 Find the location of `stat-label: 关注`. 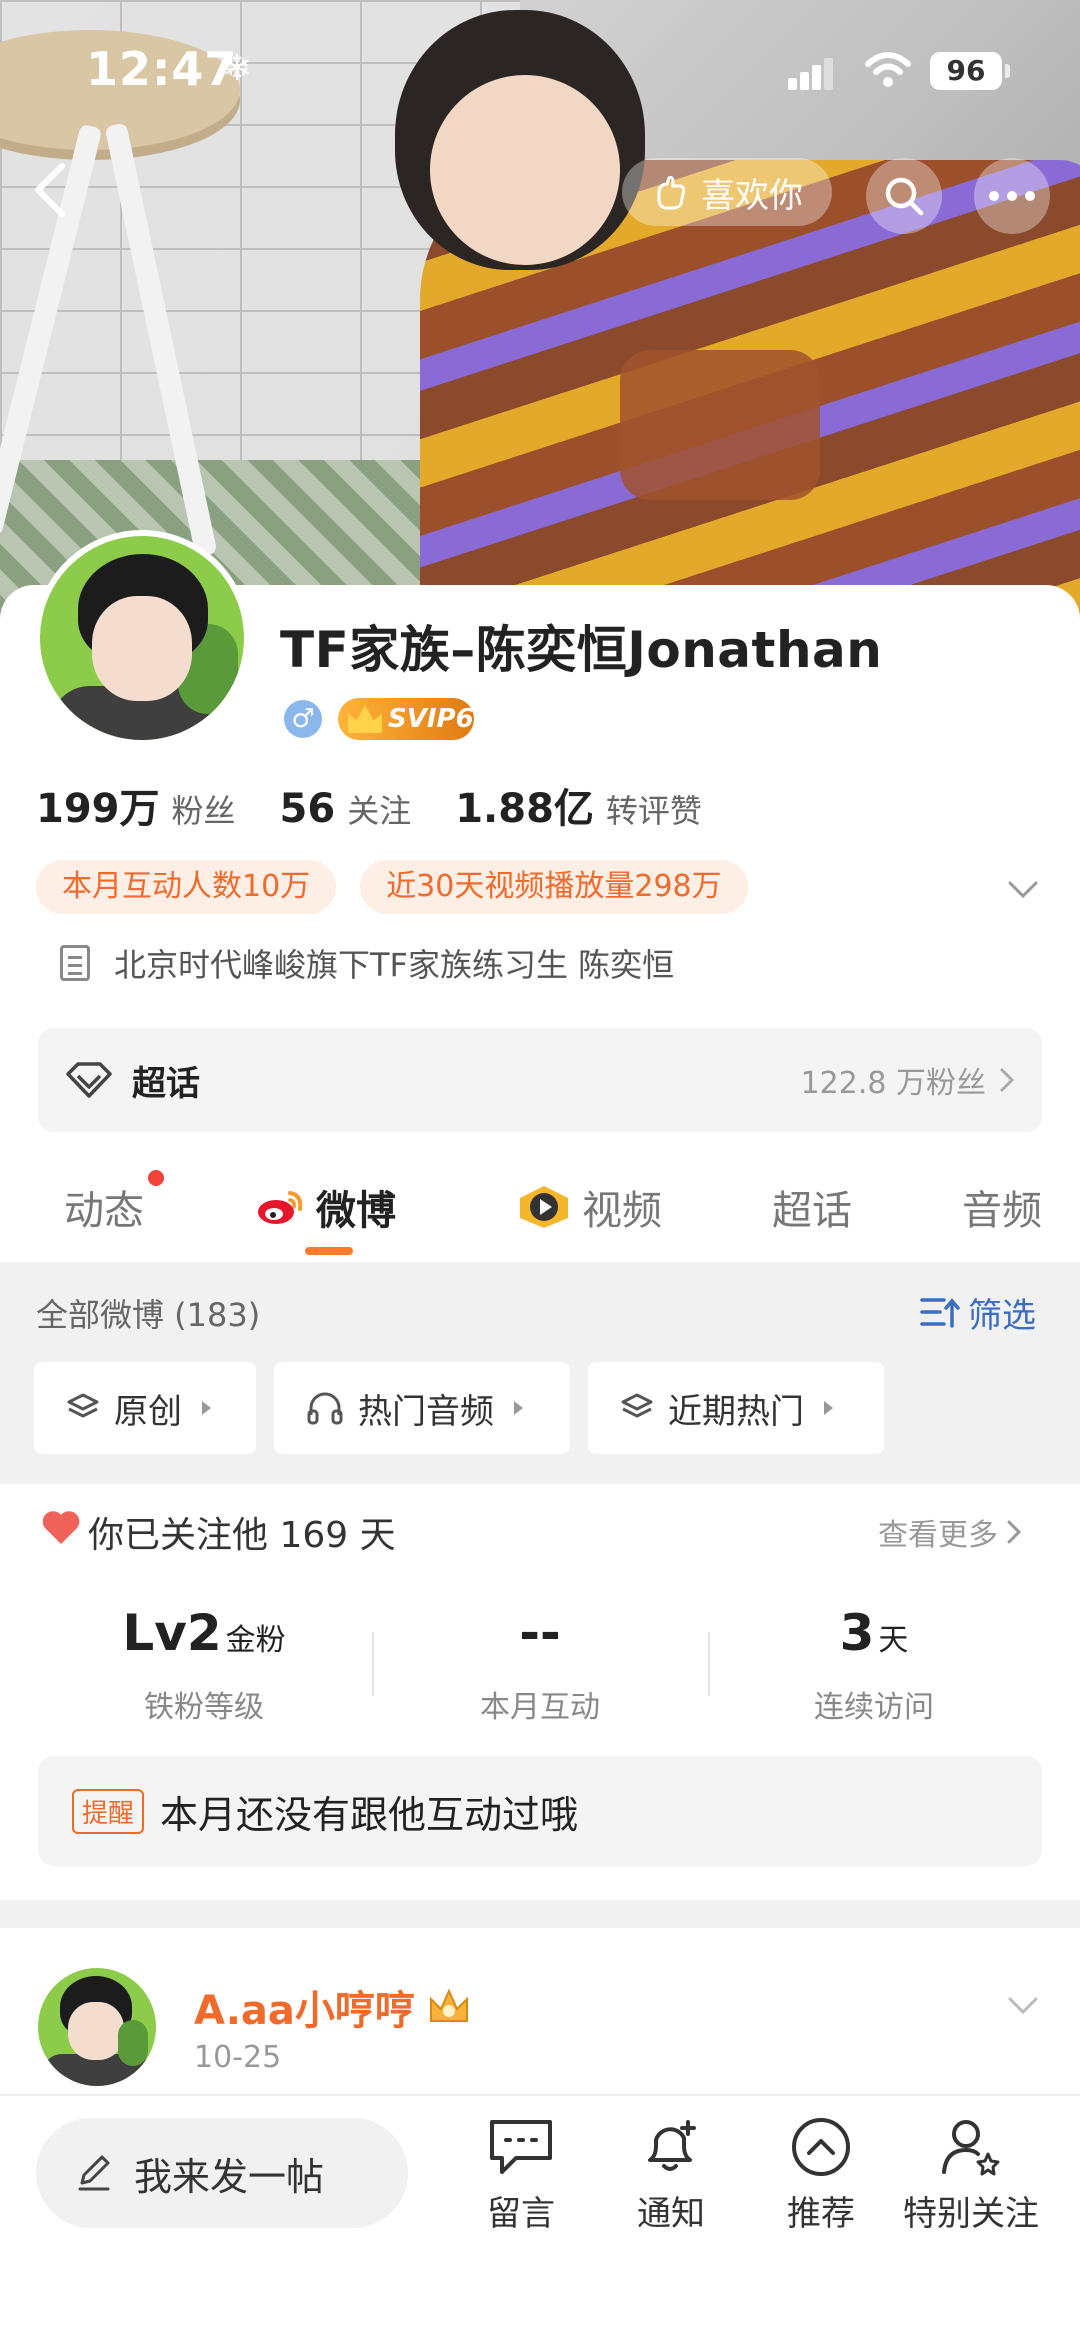

stat-label: 关注 is located at coordinates (379, 811).